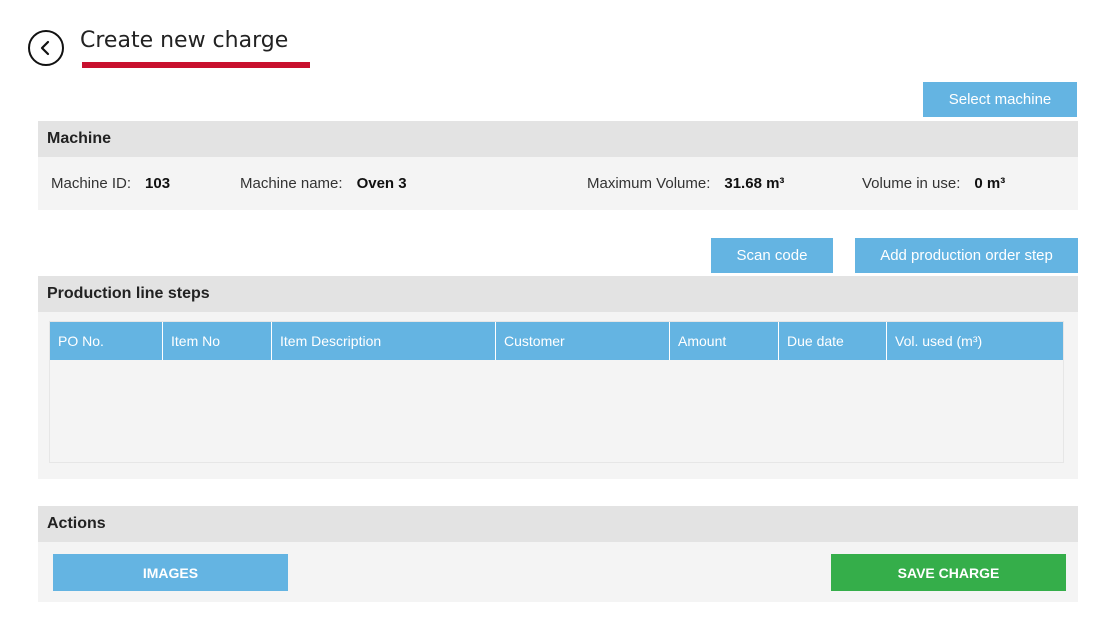 The width and height of the screenshot is (1109, 620). I want to click on max-volume-value: 31.68 m³, so click(754, 183).